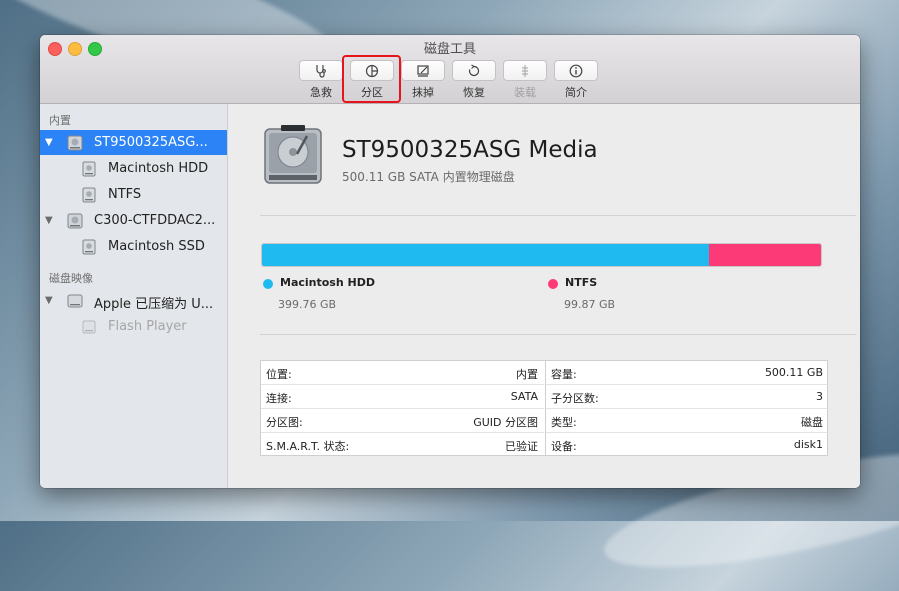 The height and width of the screenshot is (591, 899). What do you see at coordinates (423, 80) in the screenshot?
I see `erase-button: 抹掉` at bounding box center [423, 80].